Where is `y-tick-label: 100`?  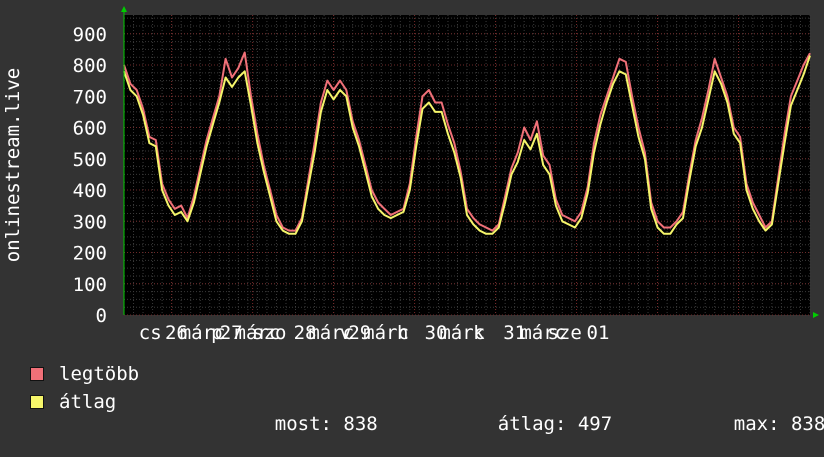
y-tick-label: 100 is located at coordinates (90, 285).